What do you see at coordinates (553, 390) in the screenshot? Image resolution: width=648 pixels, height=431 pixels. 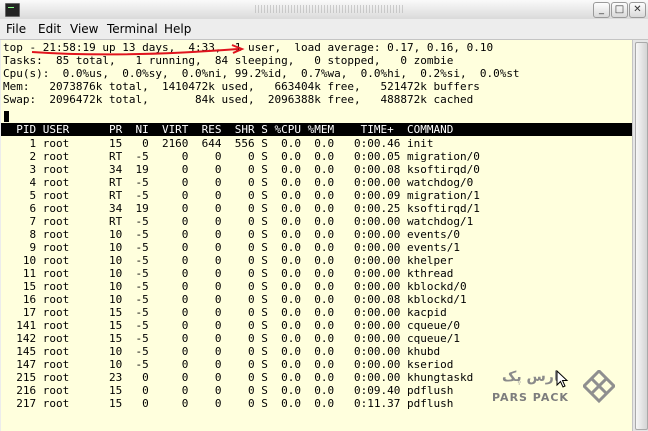 I see `pars-pack-watermark: پارس پک PARS PACK` at bounding box center [553, 390].